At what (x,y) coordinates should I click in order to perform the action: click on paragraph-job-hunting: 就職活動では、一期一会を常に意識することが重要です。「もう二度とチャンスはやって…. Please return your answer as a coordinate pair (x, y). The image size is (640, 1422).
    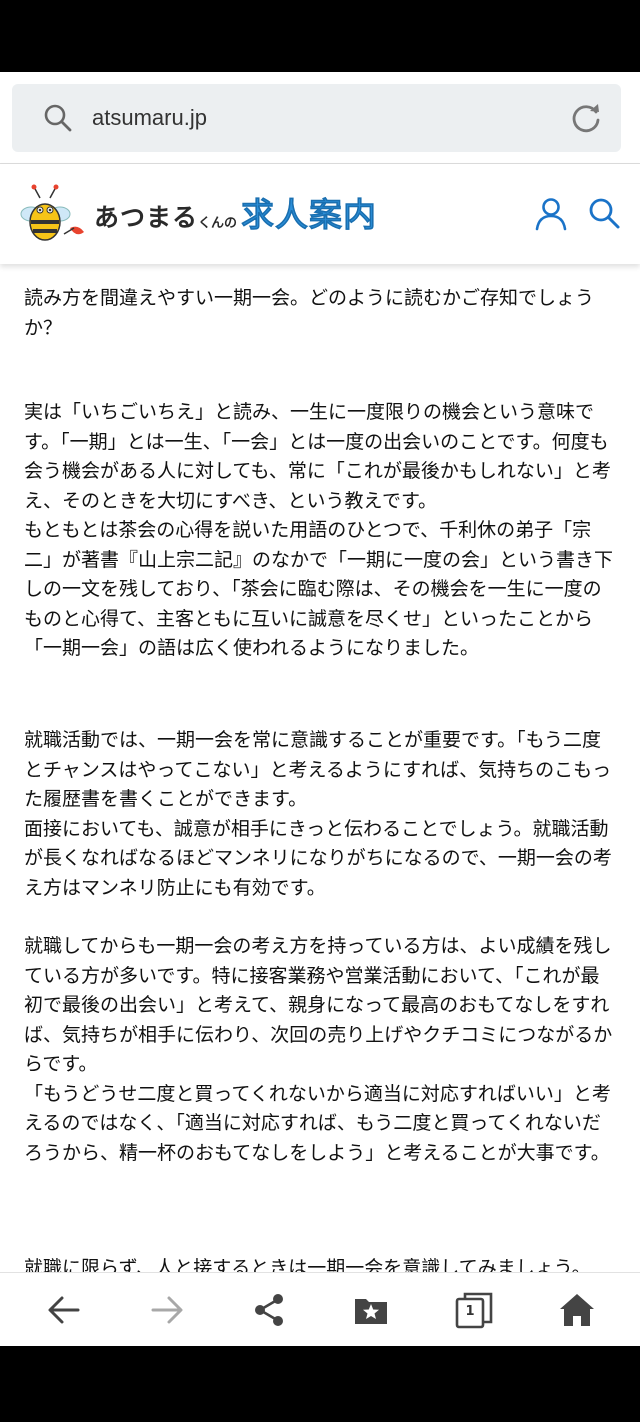
    Looking at the image, I should click on (318, 814).